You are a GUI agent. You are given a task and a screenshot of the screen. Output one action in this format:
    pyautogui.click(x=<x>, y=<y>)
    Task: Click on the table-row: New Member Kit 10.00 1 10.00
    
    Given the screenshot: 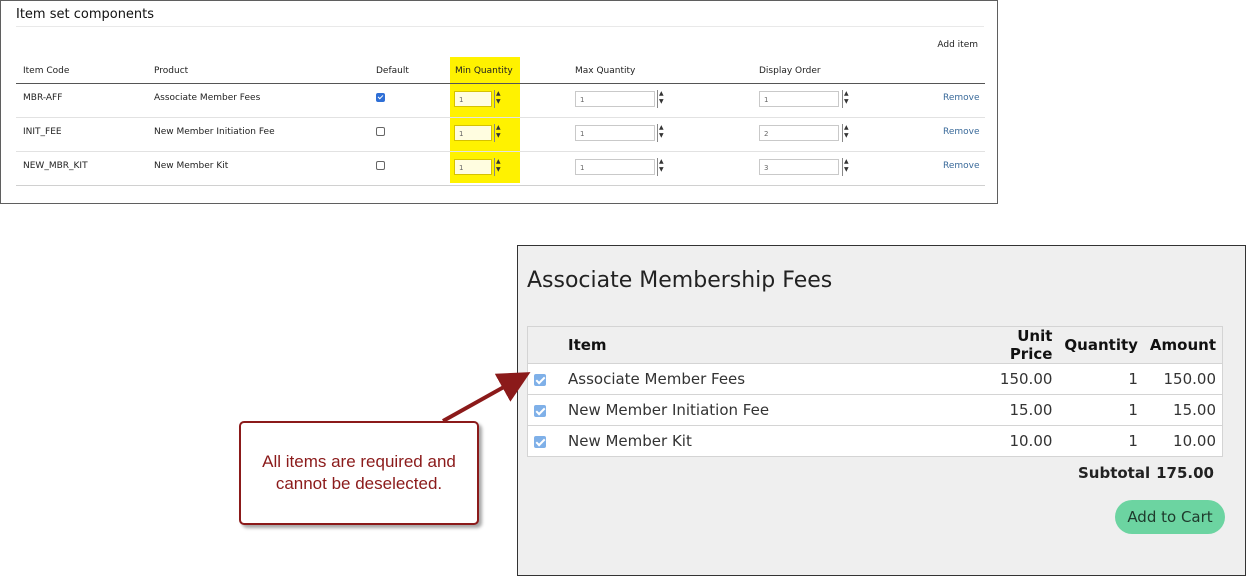 What is the action you would take?
    pyautogui.click(x=875, y=441)
    